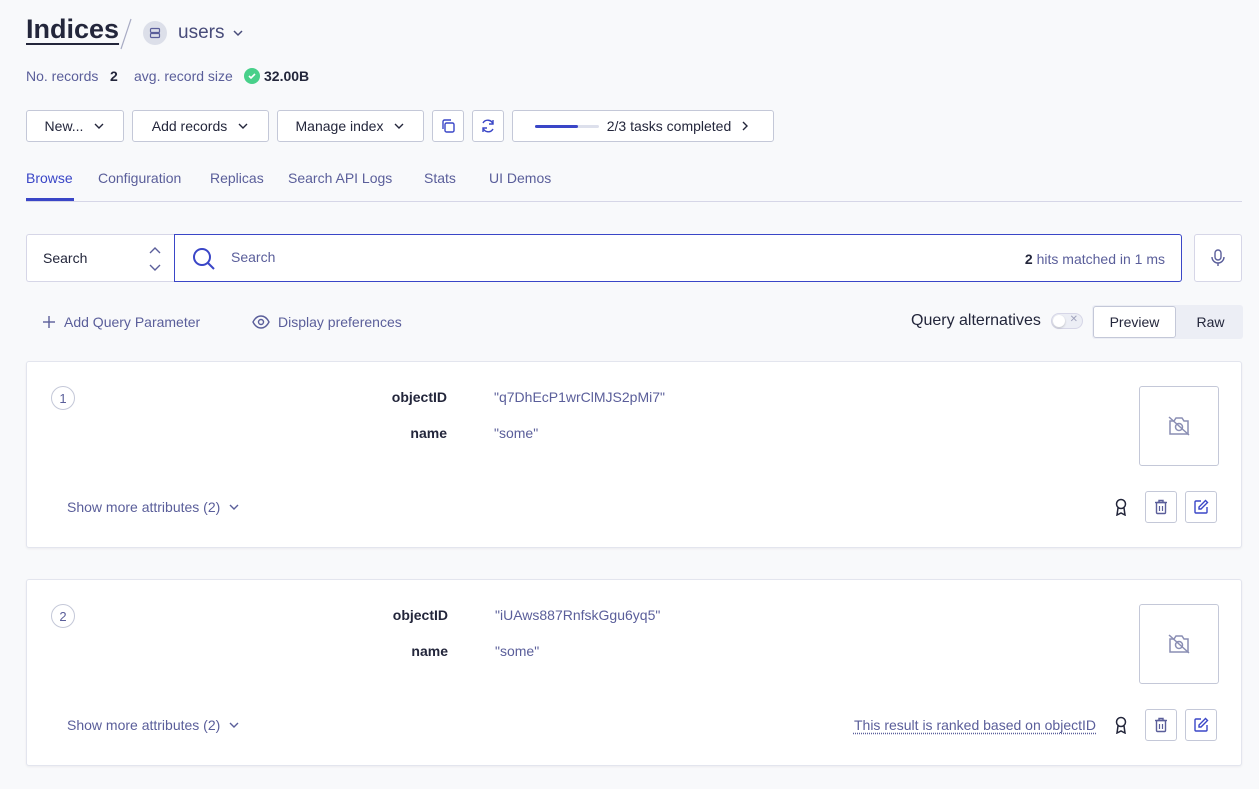 This screenshot has width=1259, height=789. Describe the element at coordinates (1073, 319) in the screenshot. I see `close-icon: ✕` at that location.